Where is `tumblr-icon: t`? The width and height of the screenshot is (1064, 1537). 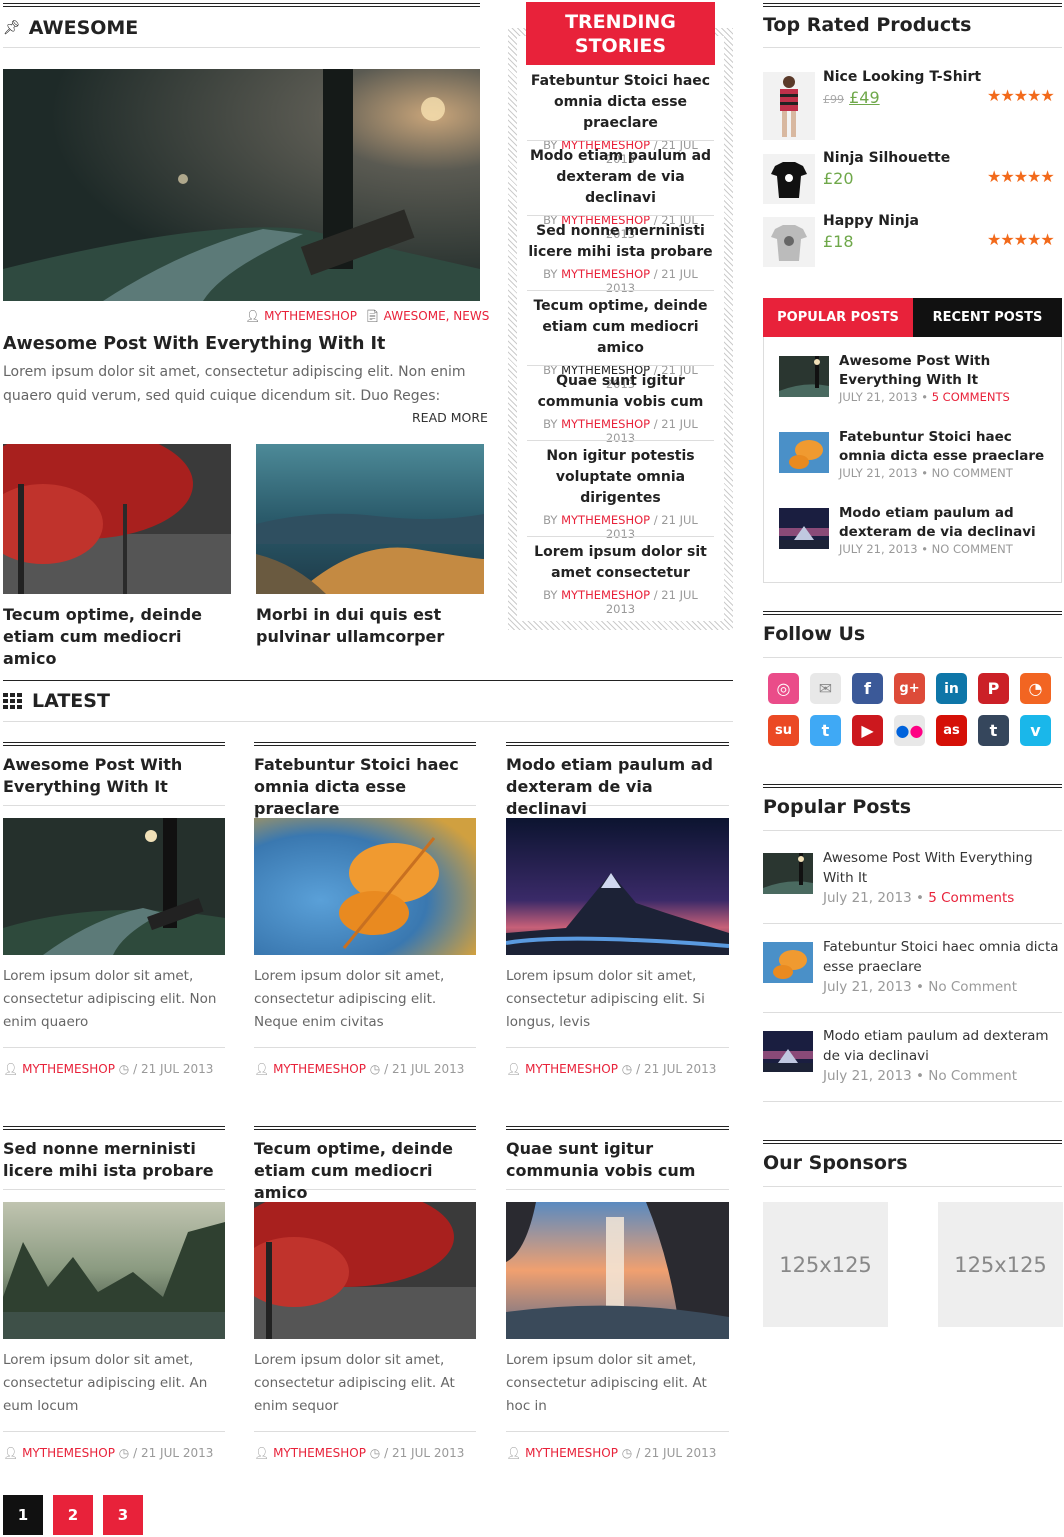 tumblr-icon: t is located at coordinates (993, 730).